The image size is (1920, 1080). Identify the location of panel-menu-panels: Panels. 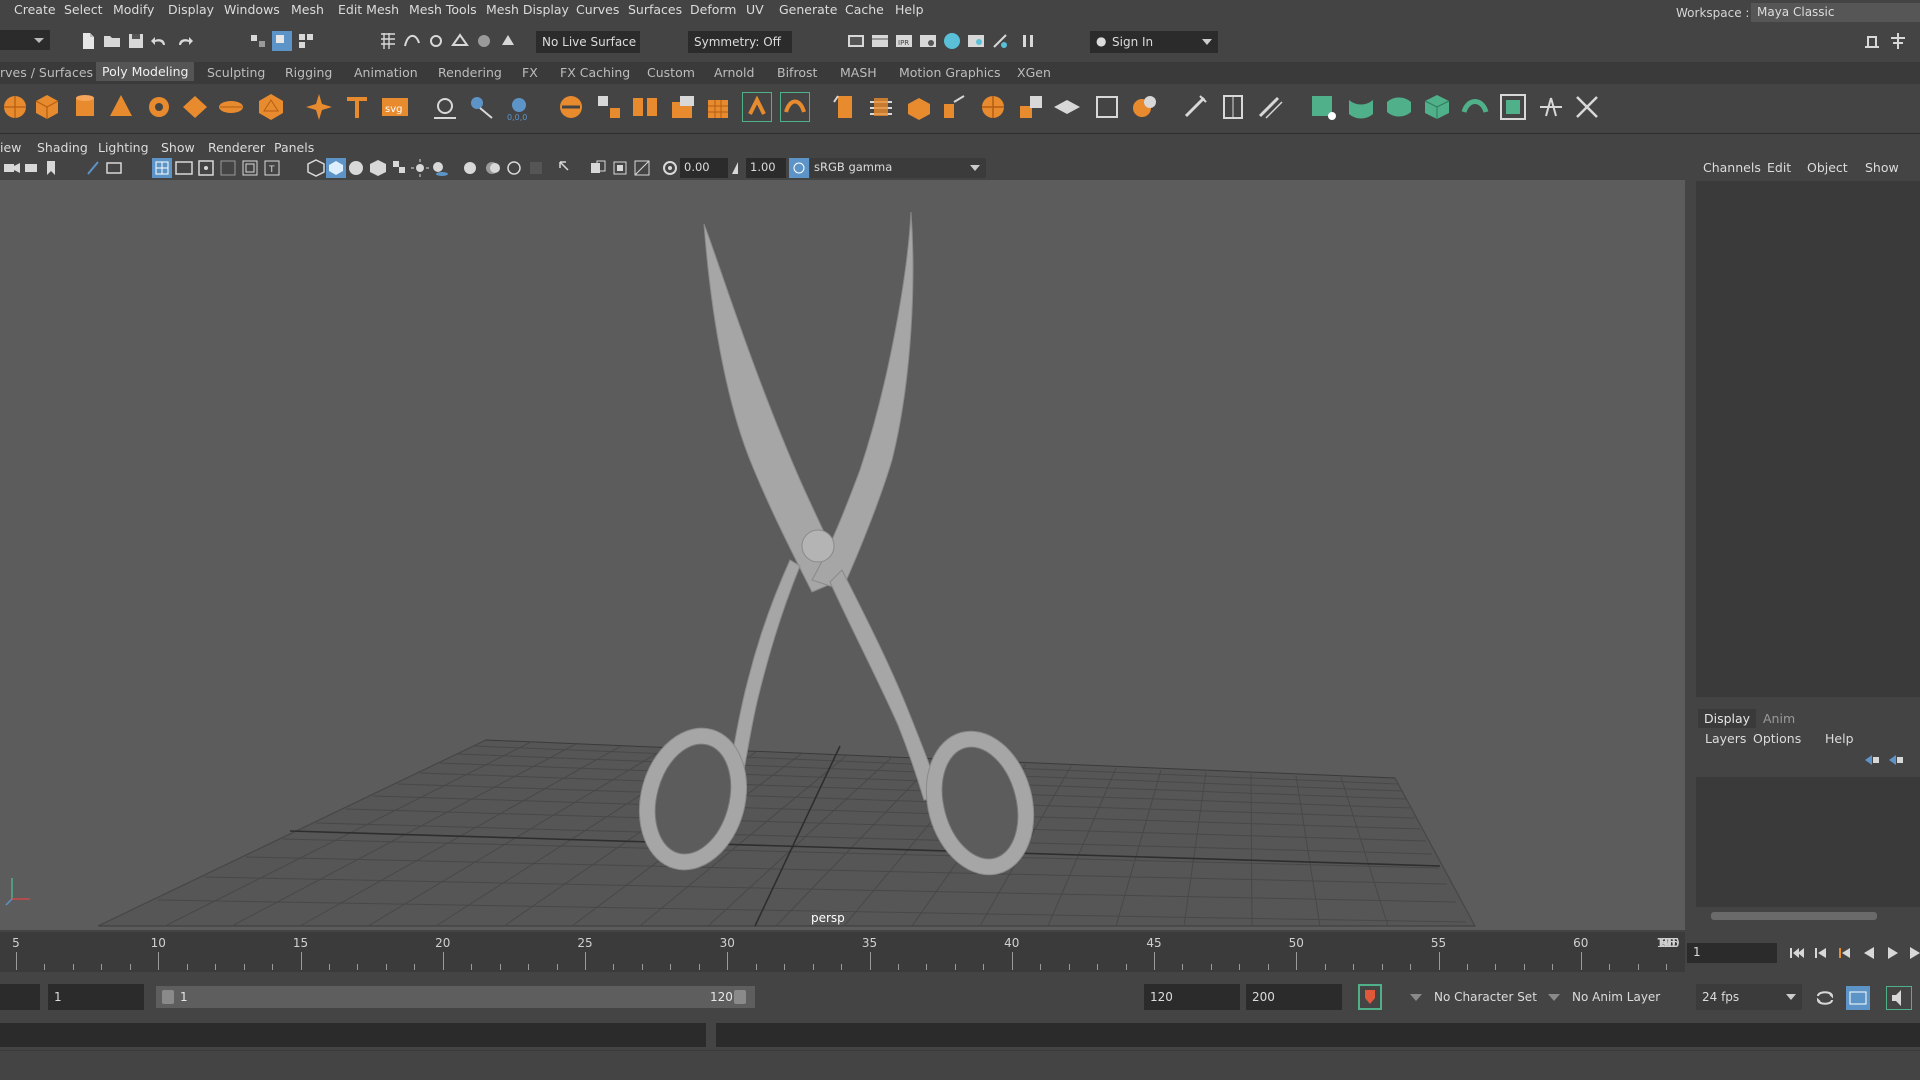
(294, 147).